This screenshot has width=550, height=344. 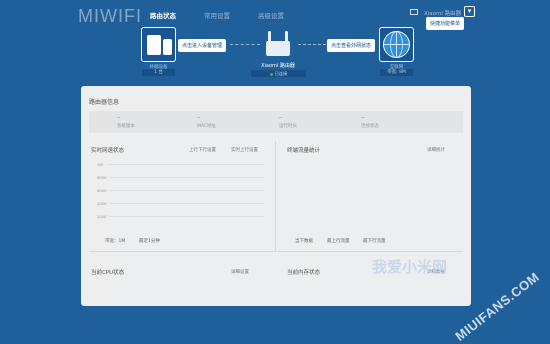 I want to click on y-tick-label: 200K, so click(x=102, y=216).